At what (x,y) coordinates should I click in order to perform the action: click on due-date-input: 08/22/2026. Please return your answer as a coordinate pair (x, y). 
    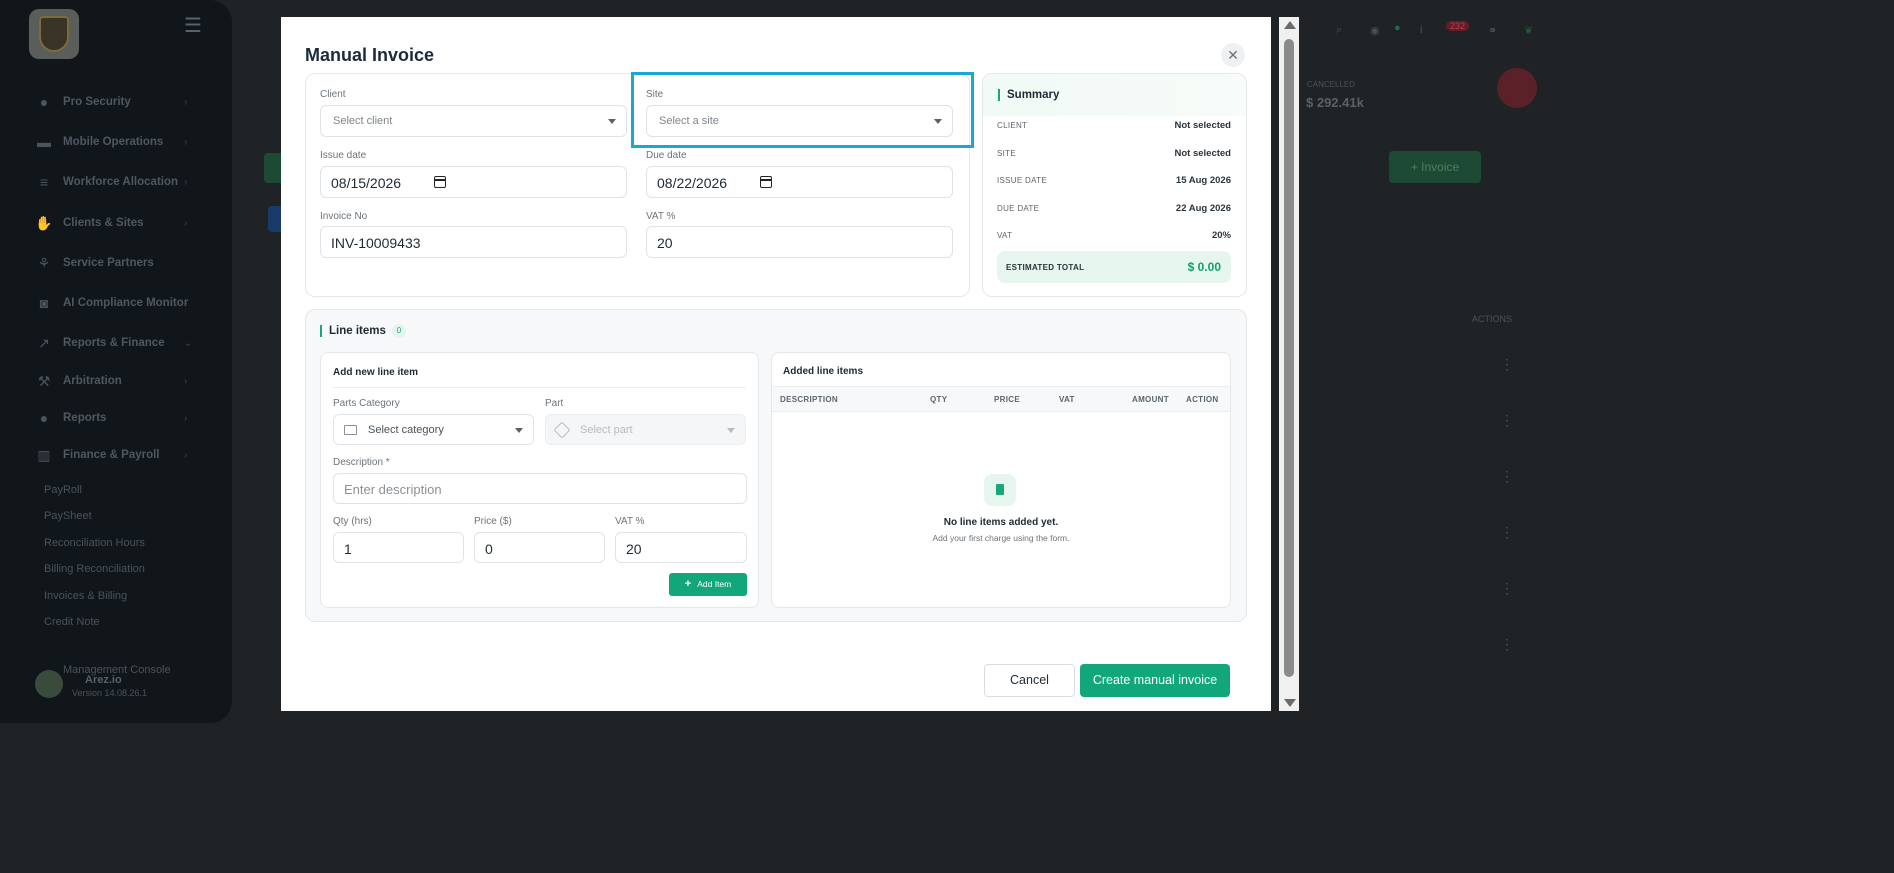
    Looking at the image, I should click on (799, 182).